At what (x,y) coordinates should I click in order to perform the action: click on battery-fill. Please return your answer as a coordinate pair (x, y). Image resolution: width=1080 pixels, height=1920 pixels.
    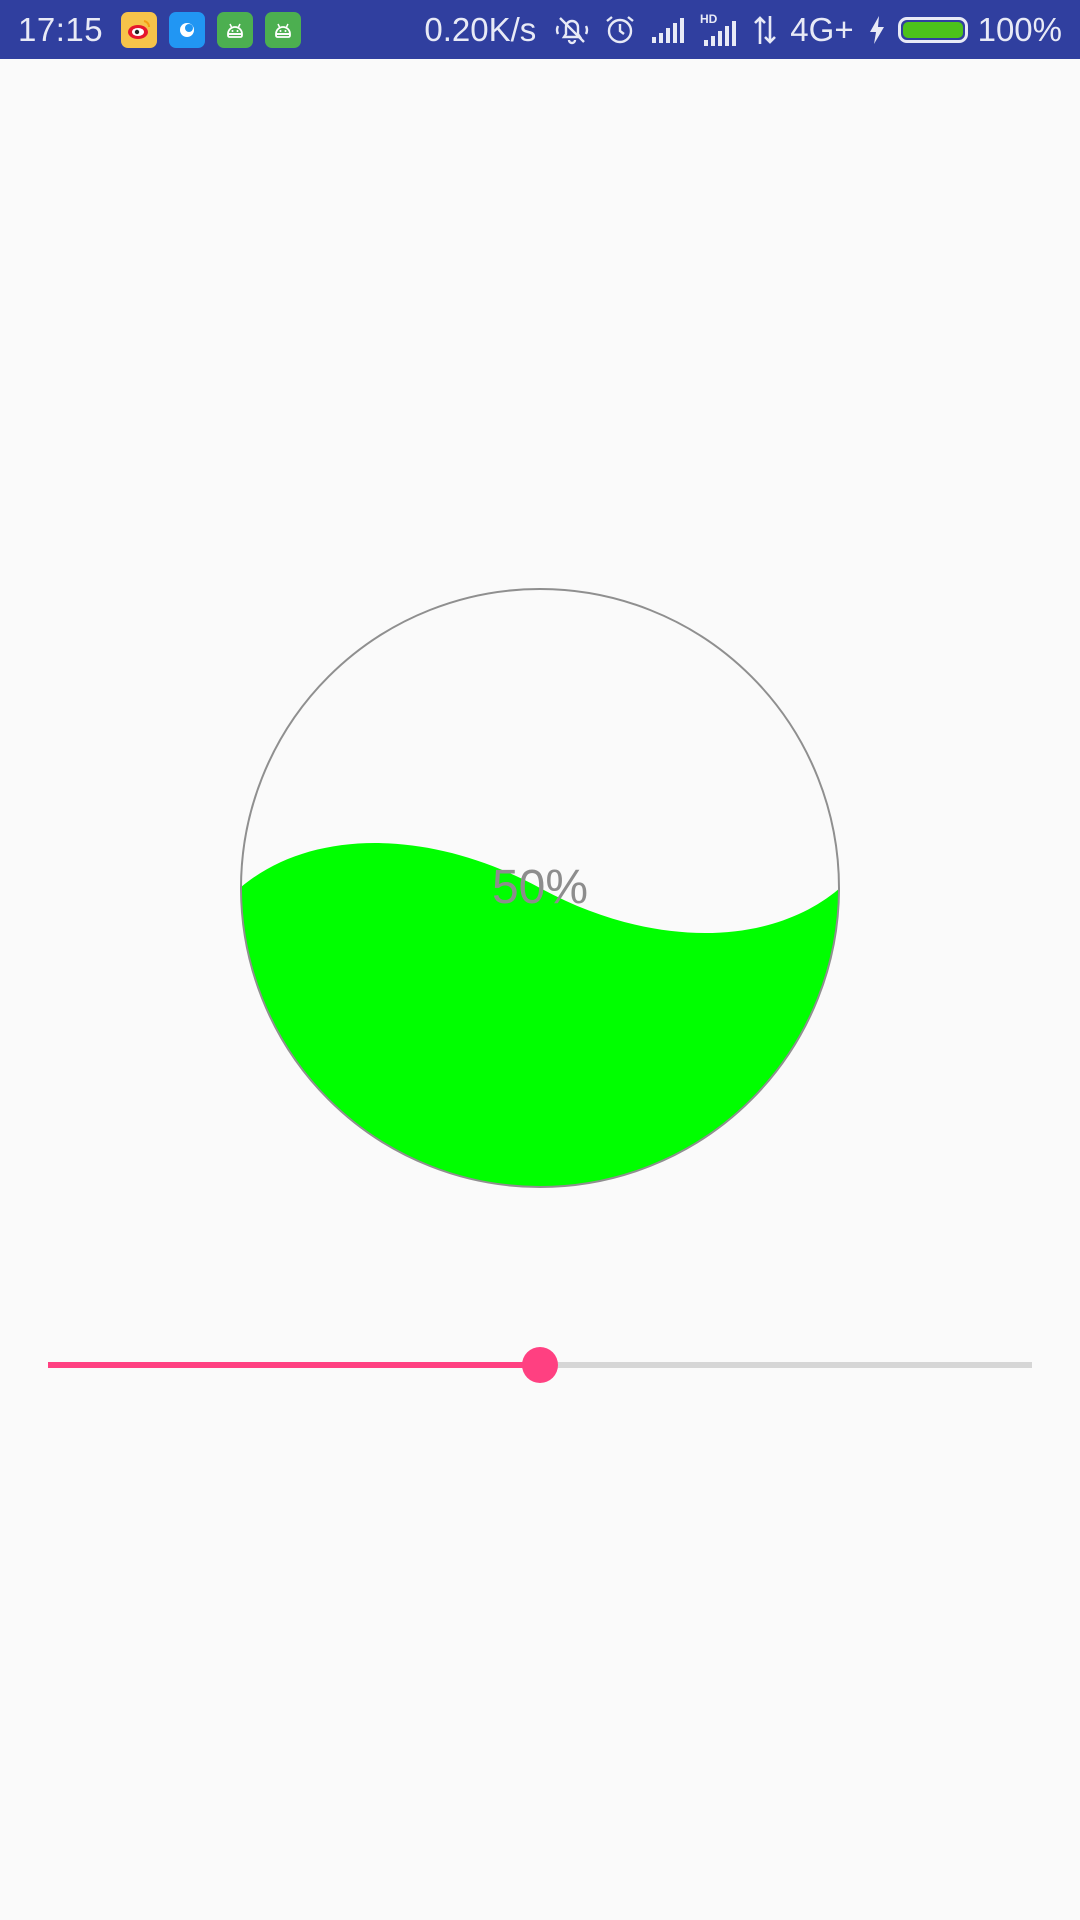
    Looking at the image, I should click on (932, 29).